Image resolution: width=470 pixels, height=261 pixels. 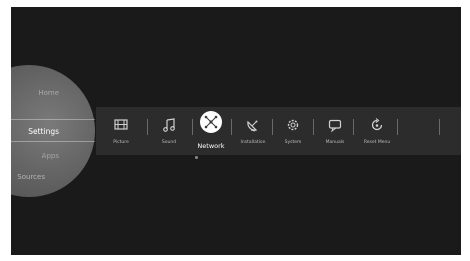 I want to click on menu-item-label: Network, so click(x=211, y=146).